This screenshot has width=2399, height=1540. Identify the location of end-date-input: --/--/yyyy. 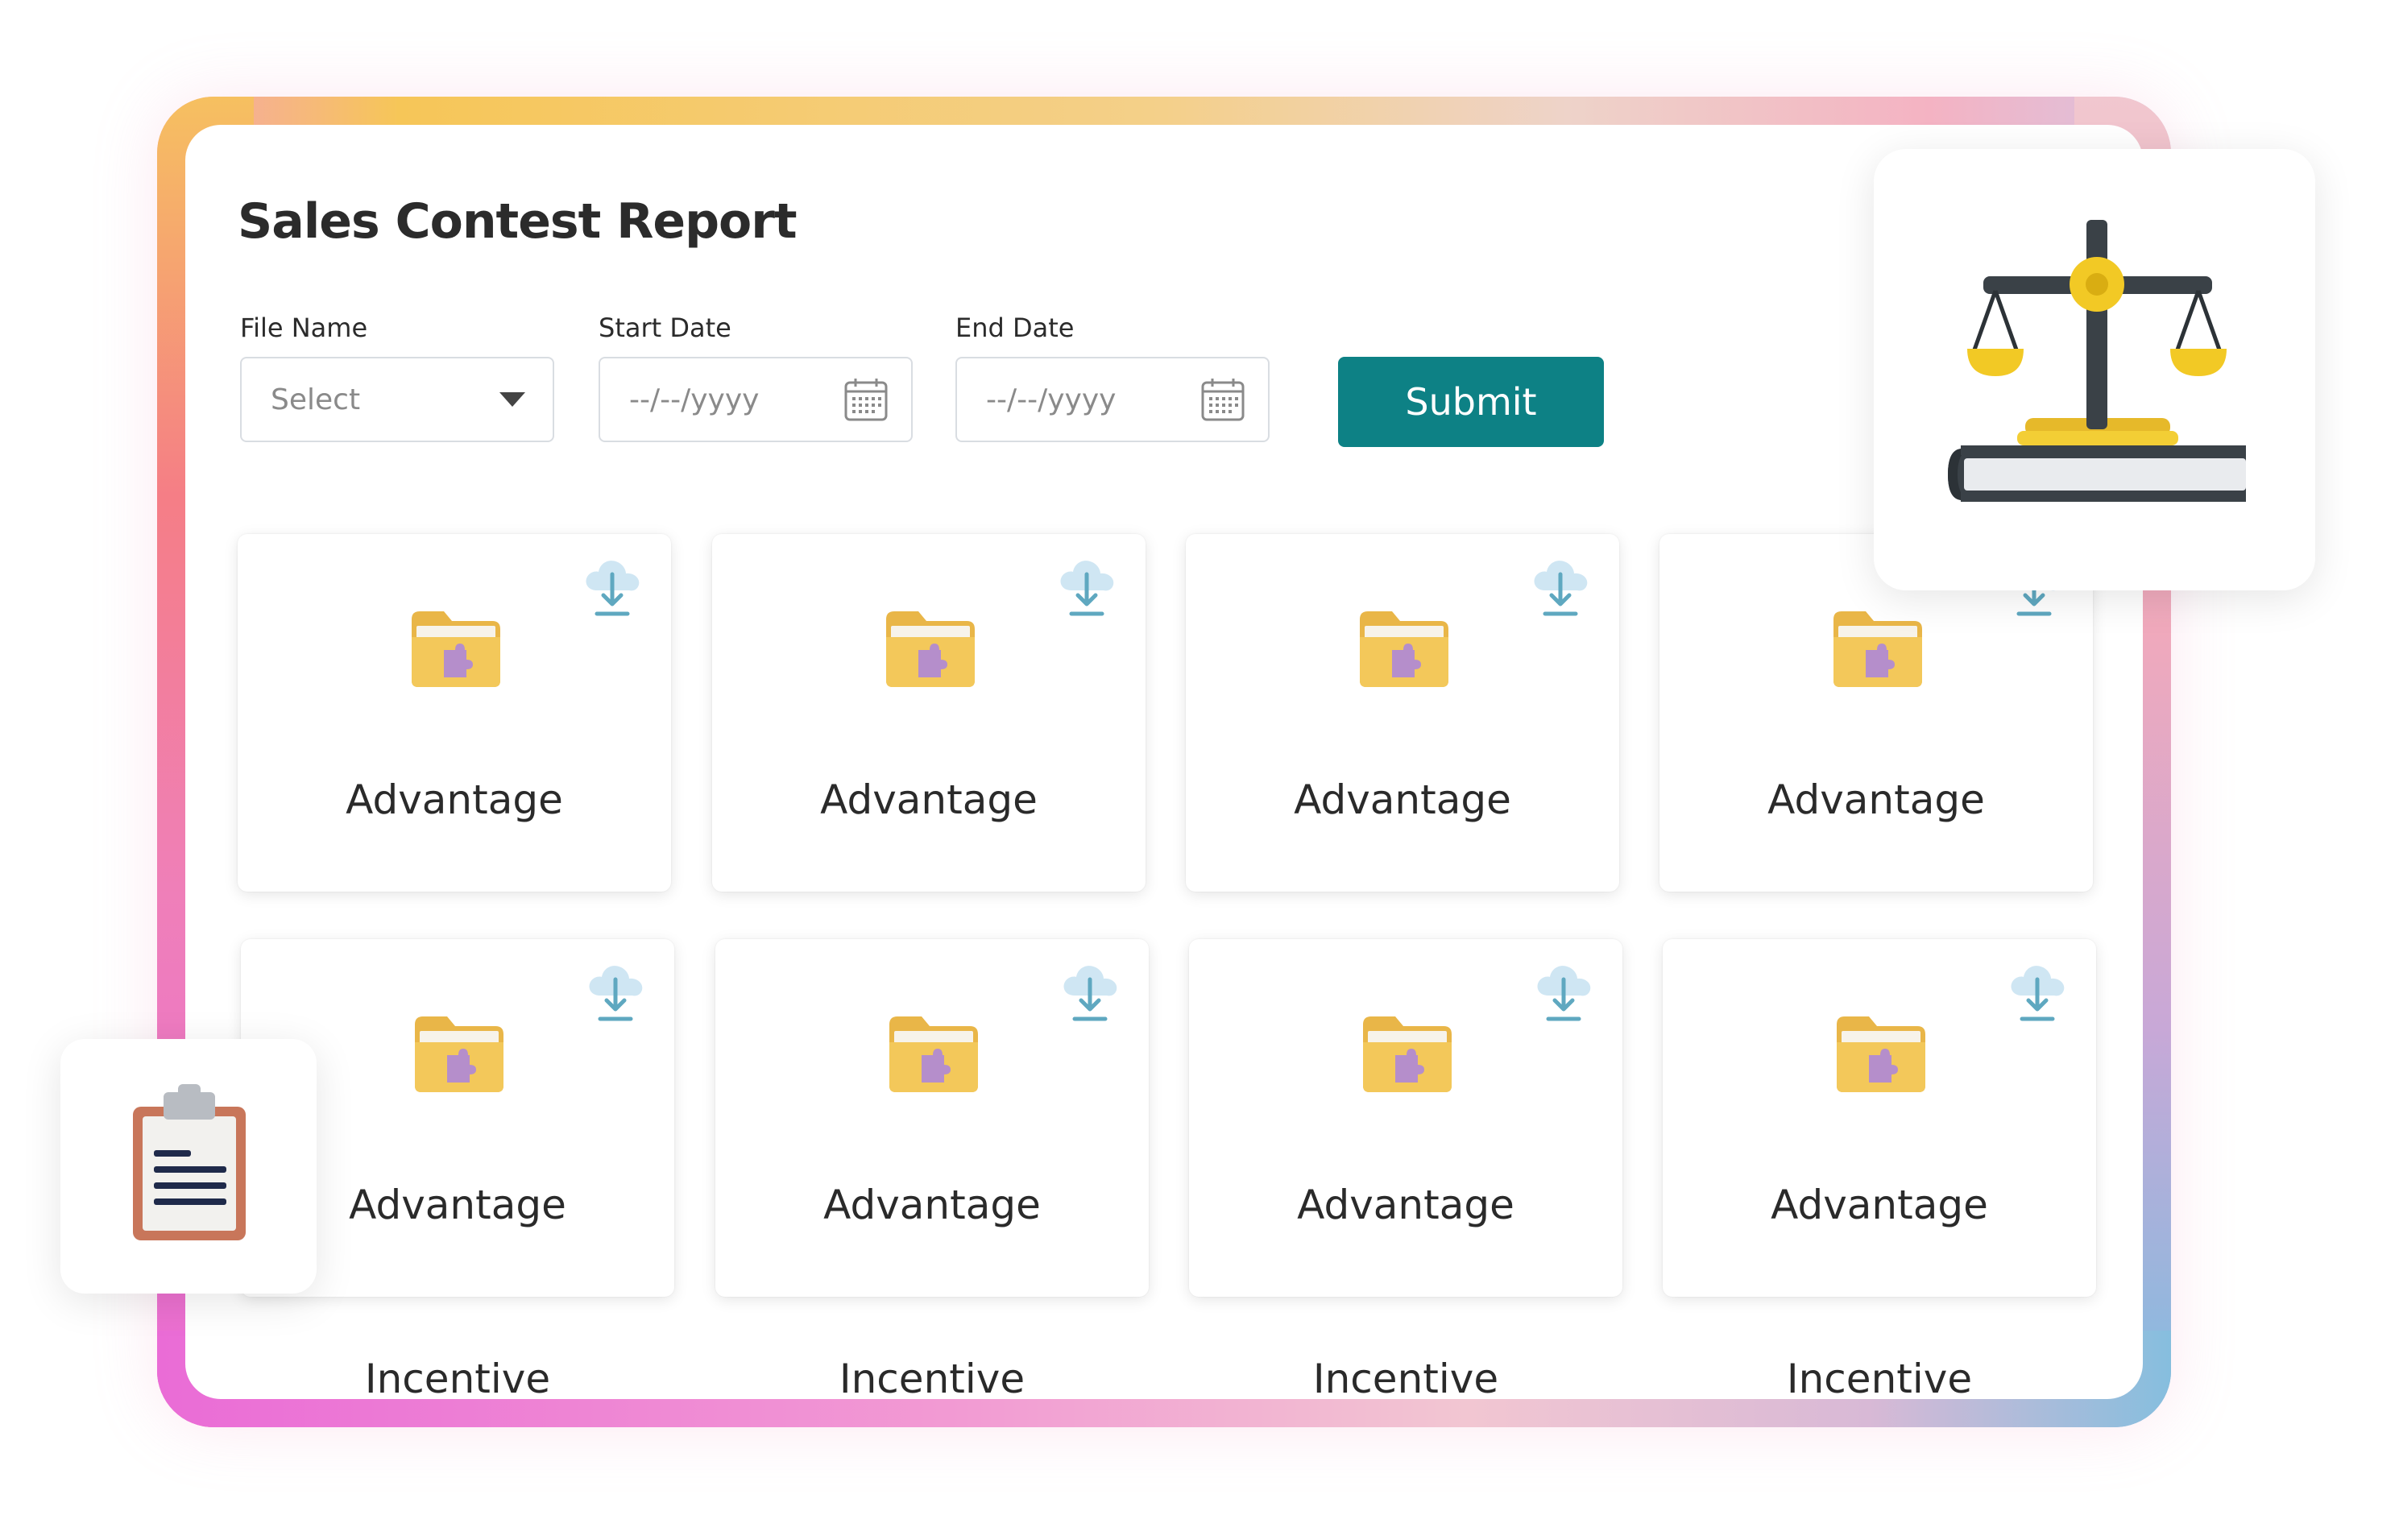
(1112, 399).